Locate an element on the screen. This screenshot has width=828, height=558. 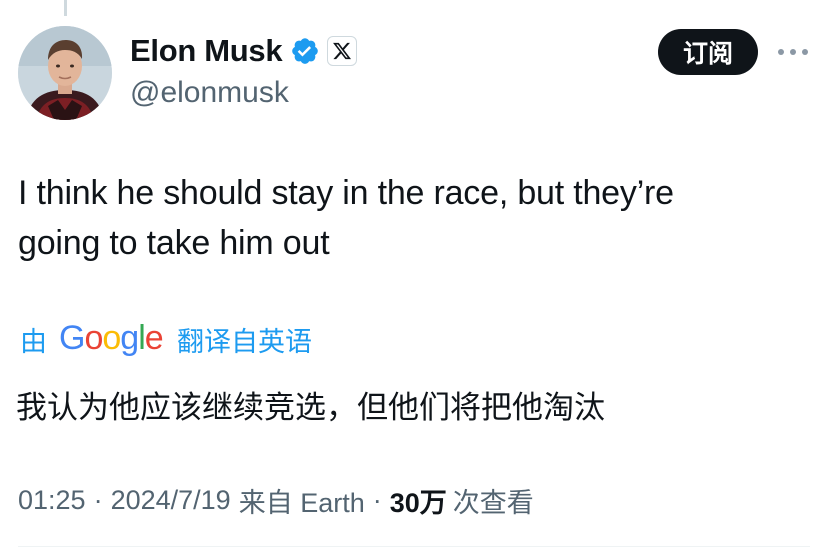
svg-text: Google is located at coordinates (111, 339).